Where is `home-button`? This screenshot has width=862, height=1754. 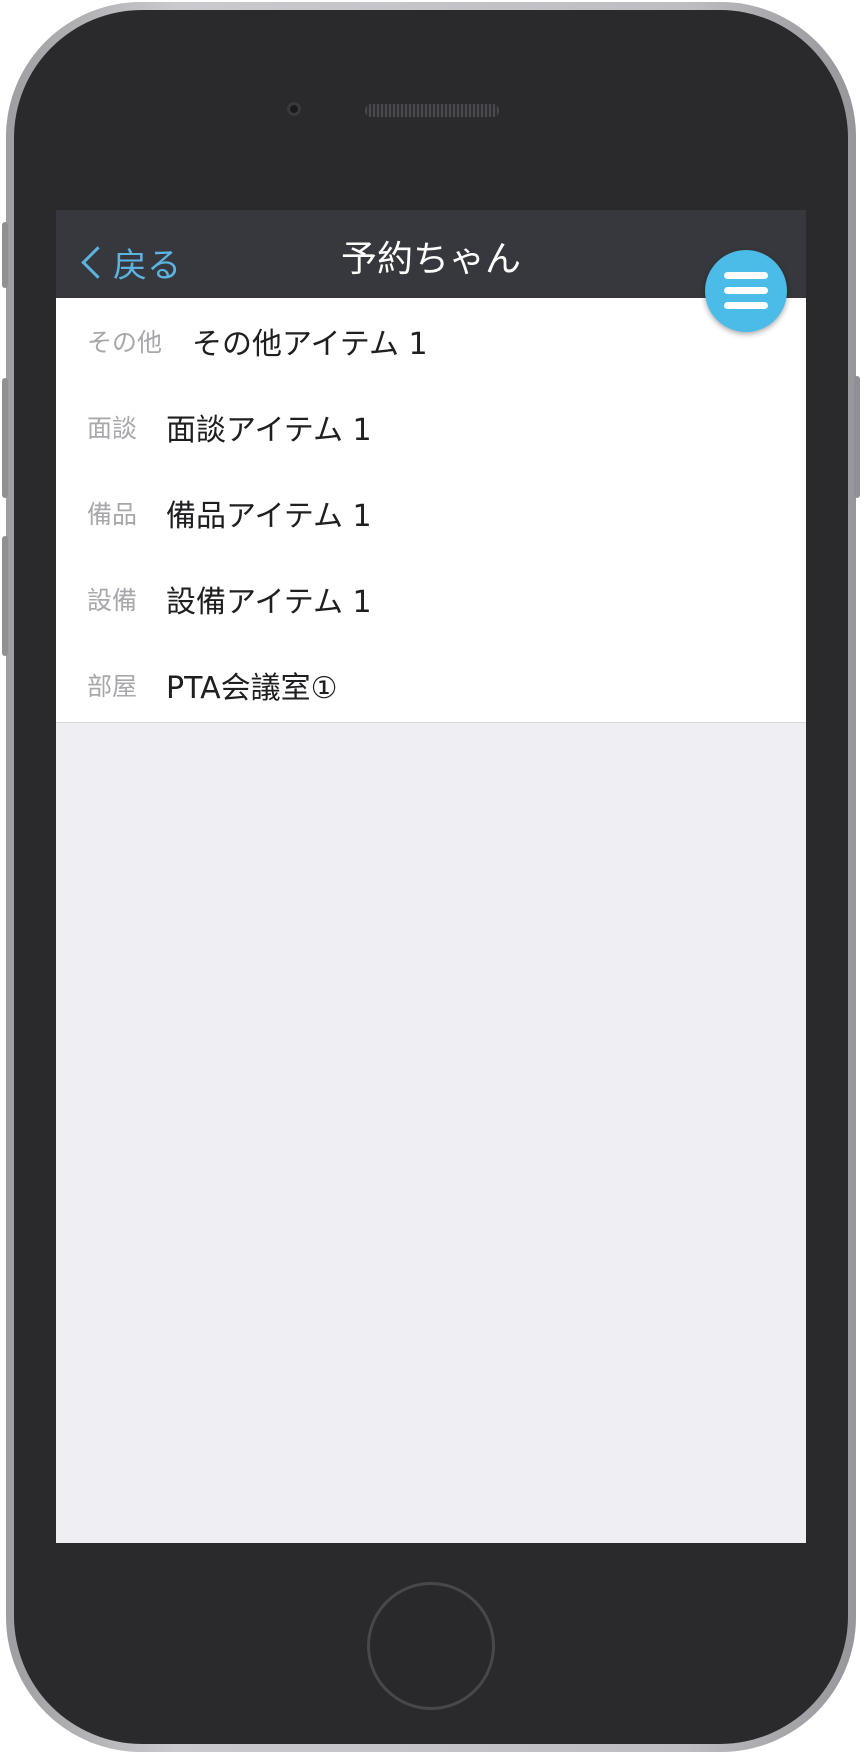 home-button is located at coordinates (431, 1646).